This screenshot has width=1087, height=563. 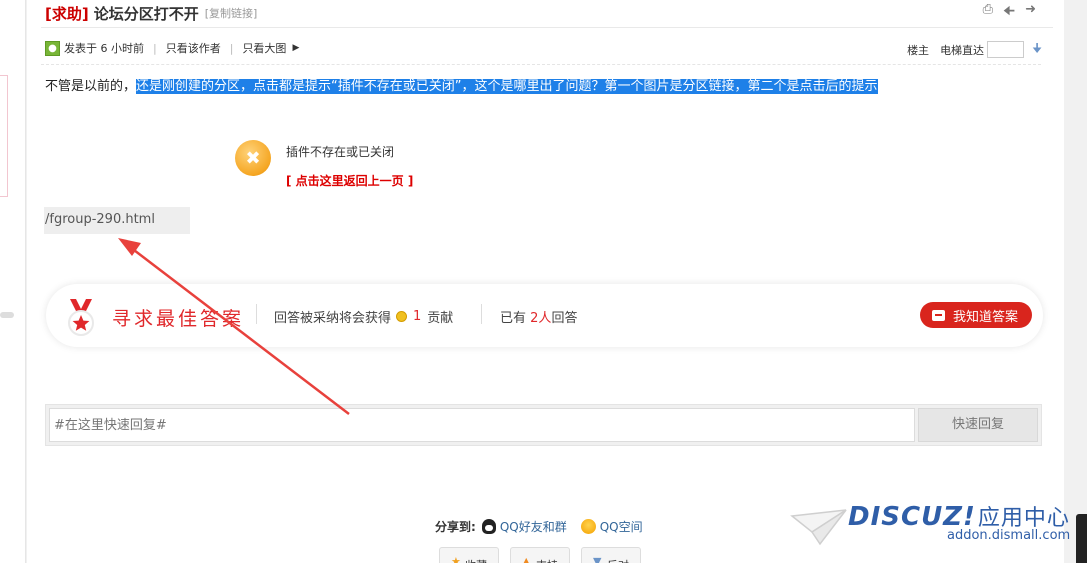 What do you see at coordinates (146, 13) in the screenshot?
I see `thread-title: 论坛分区打不开` at bounding box center [146, 13].